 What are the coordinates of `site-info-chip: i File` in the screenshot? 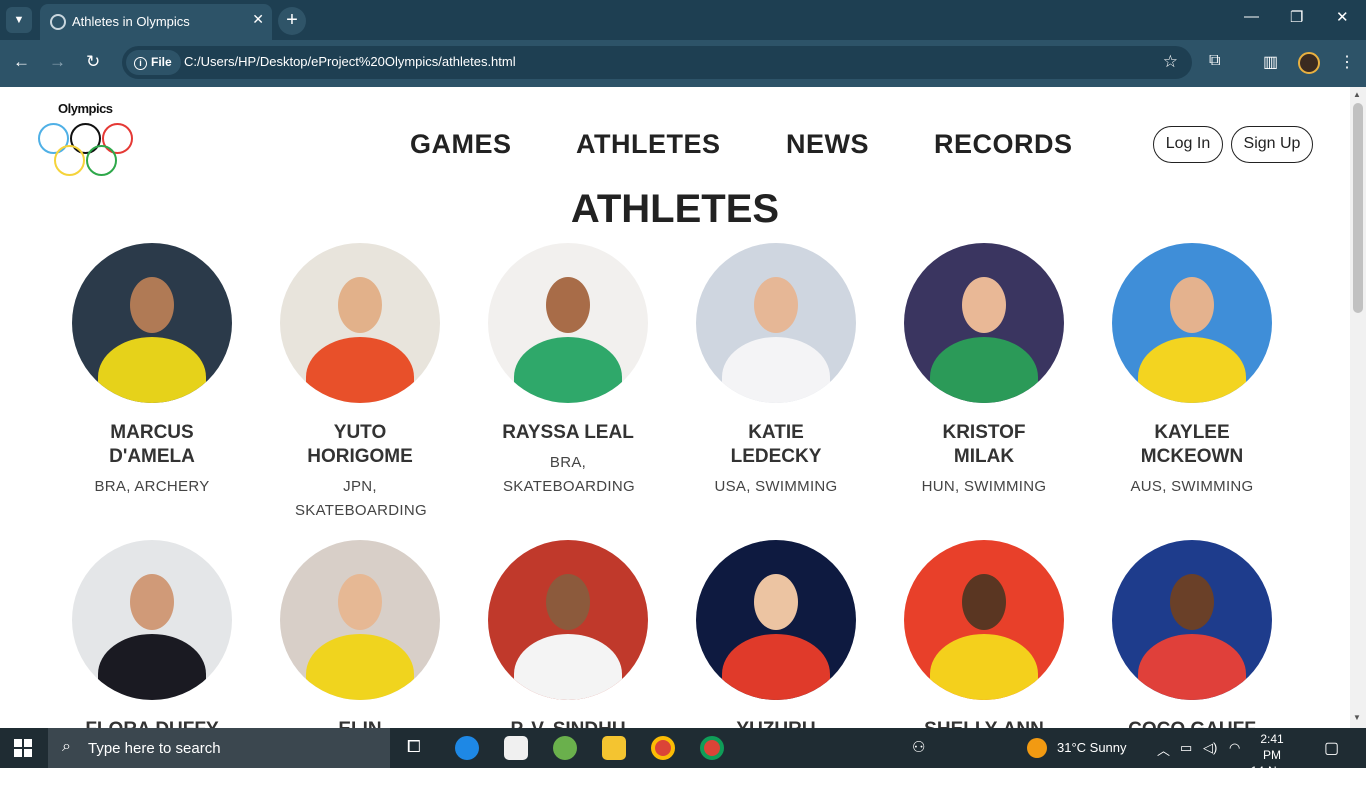 It's located at (153, 62).